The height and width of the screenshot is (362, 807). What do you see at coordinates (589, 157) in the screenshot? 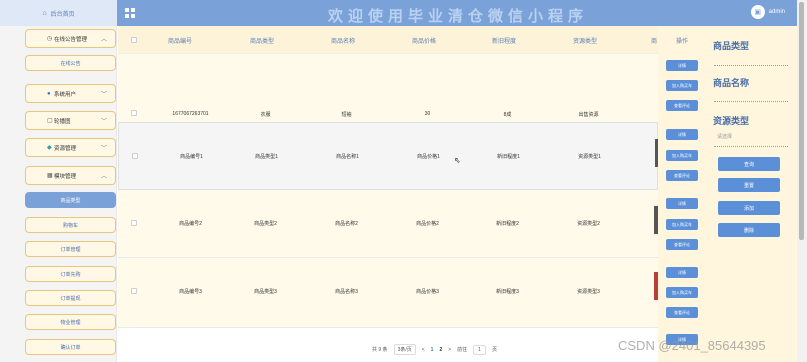
I see `cell: 资源类型1` at bounding box center [589, 157].